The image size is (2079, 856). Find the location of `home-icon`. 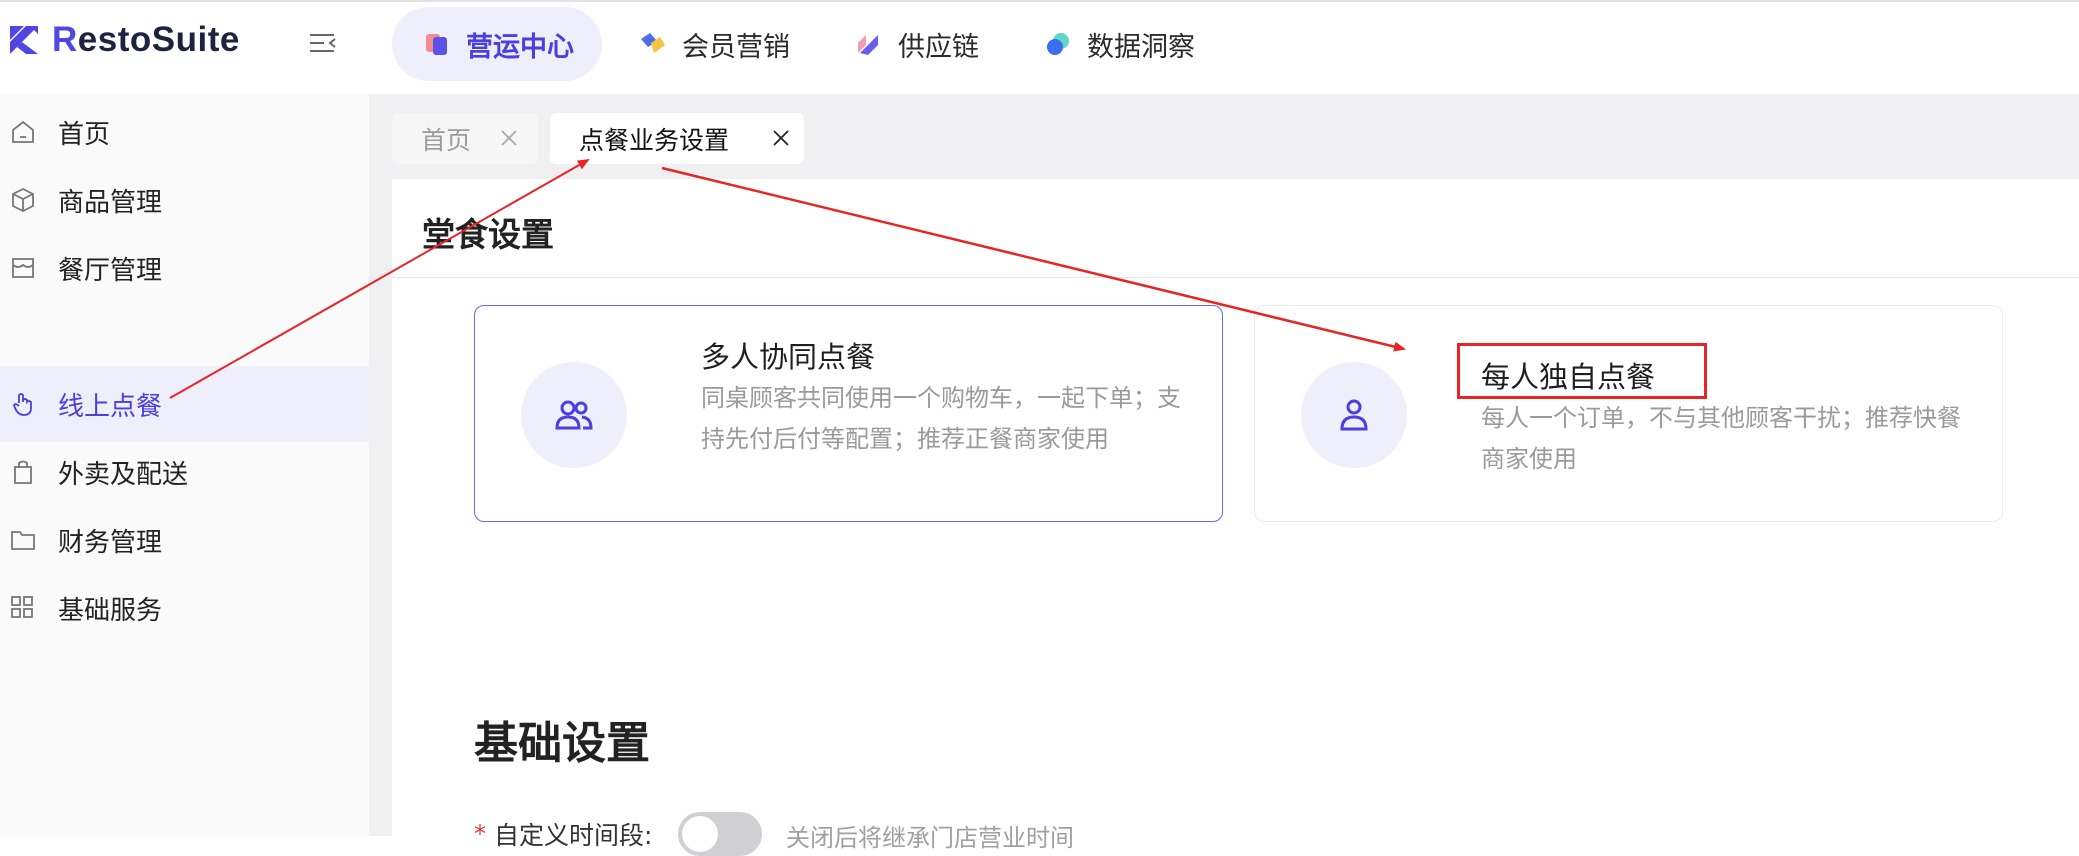

home-icon is located at coordinates (23, 131).